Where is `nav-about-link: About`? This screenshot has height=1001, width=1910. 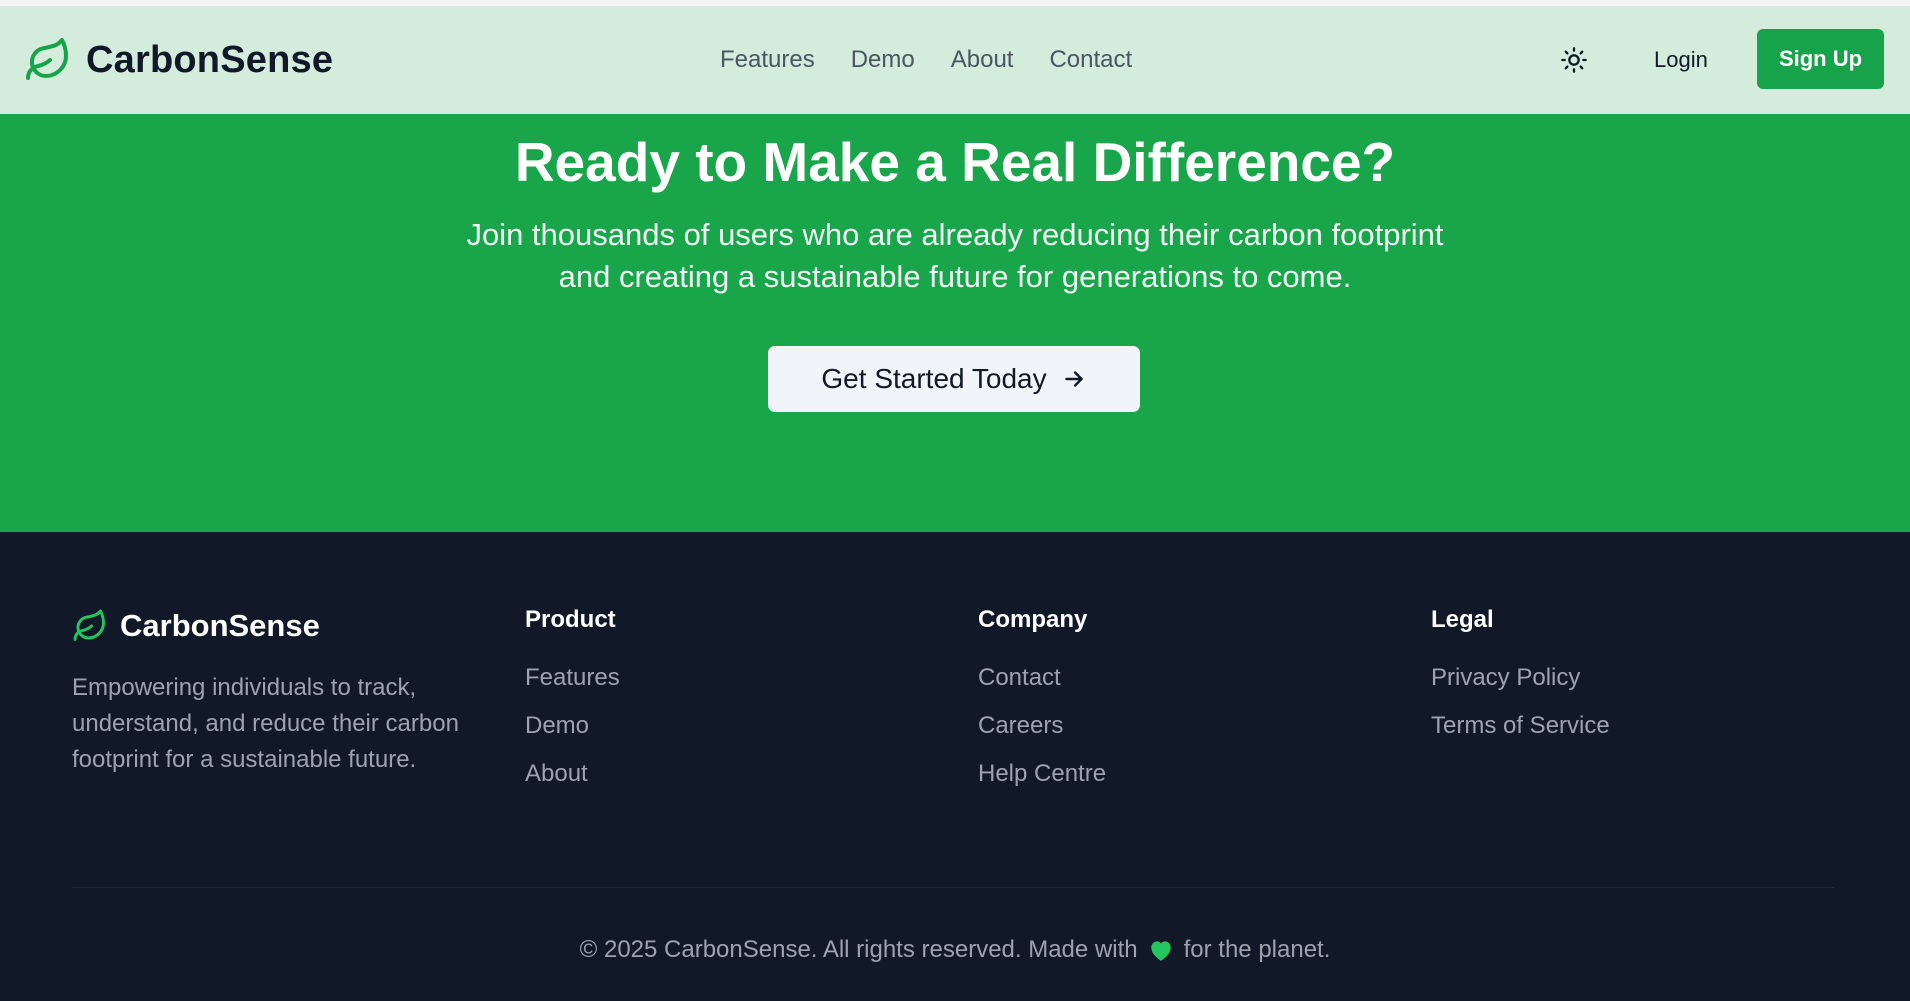
nav-about-link: About is located at coordinates (982, 60).